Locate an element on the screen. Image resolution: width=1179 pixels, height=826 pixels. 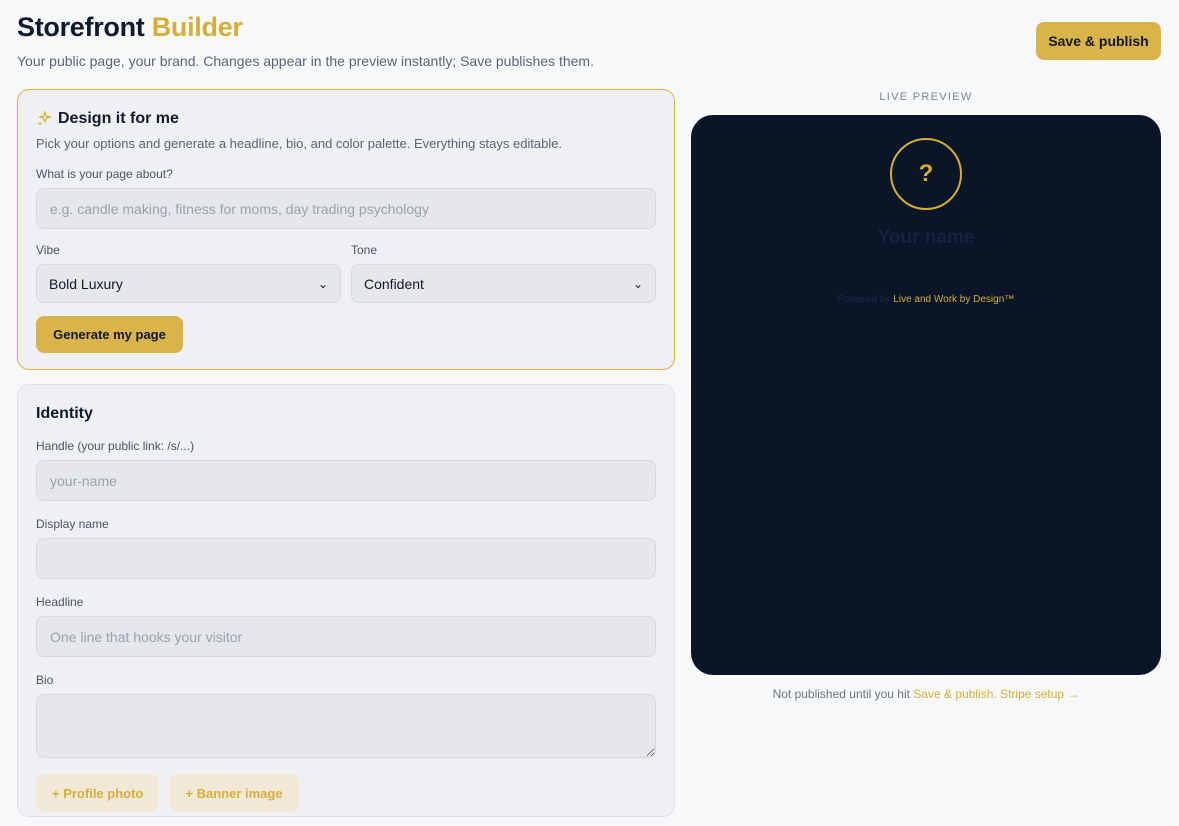
headline-input is located at coordinates (346, 636).